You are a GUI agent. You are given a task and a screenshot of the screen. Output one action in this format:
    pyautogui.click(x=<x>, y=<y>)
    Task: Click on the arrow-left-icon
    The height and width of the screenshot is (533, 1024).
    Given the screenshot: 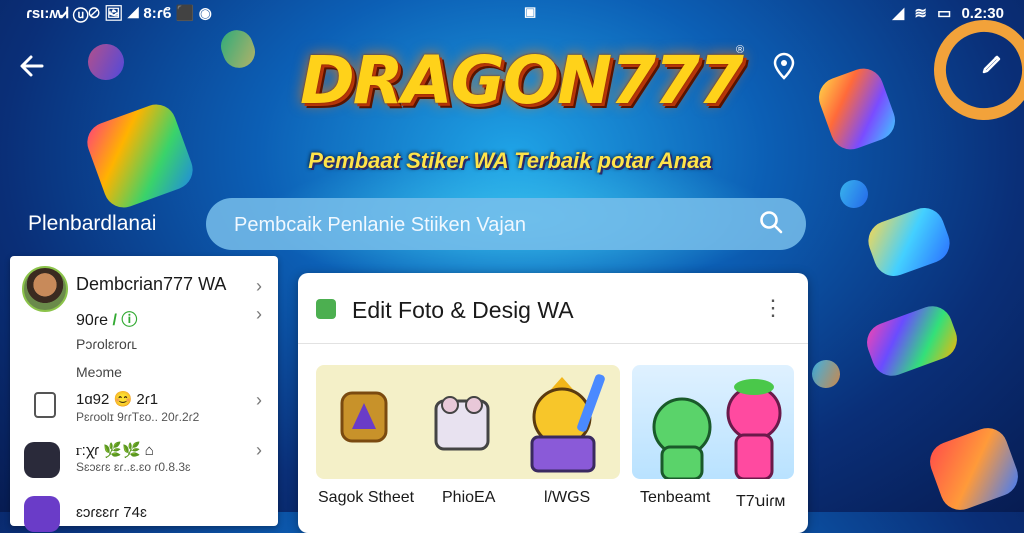 What is the action you would take?
    pyautogui.click(x=32, y=68)
    